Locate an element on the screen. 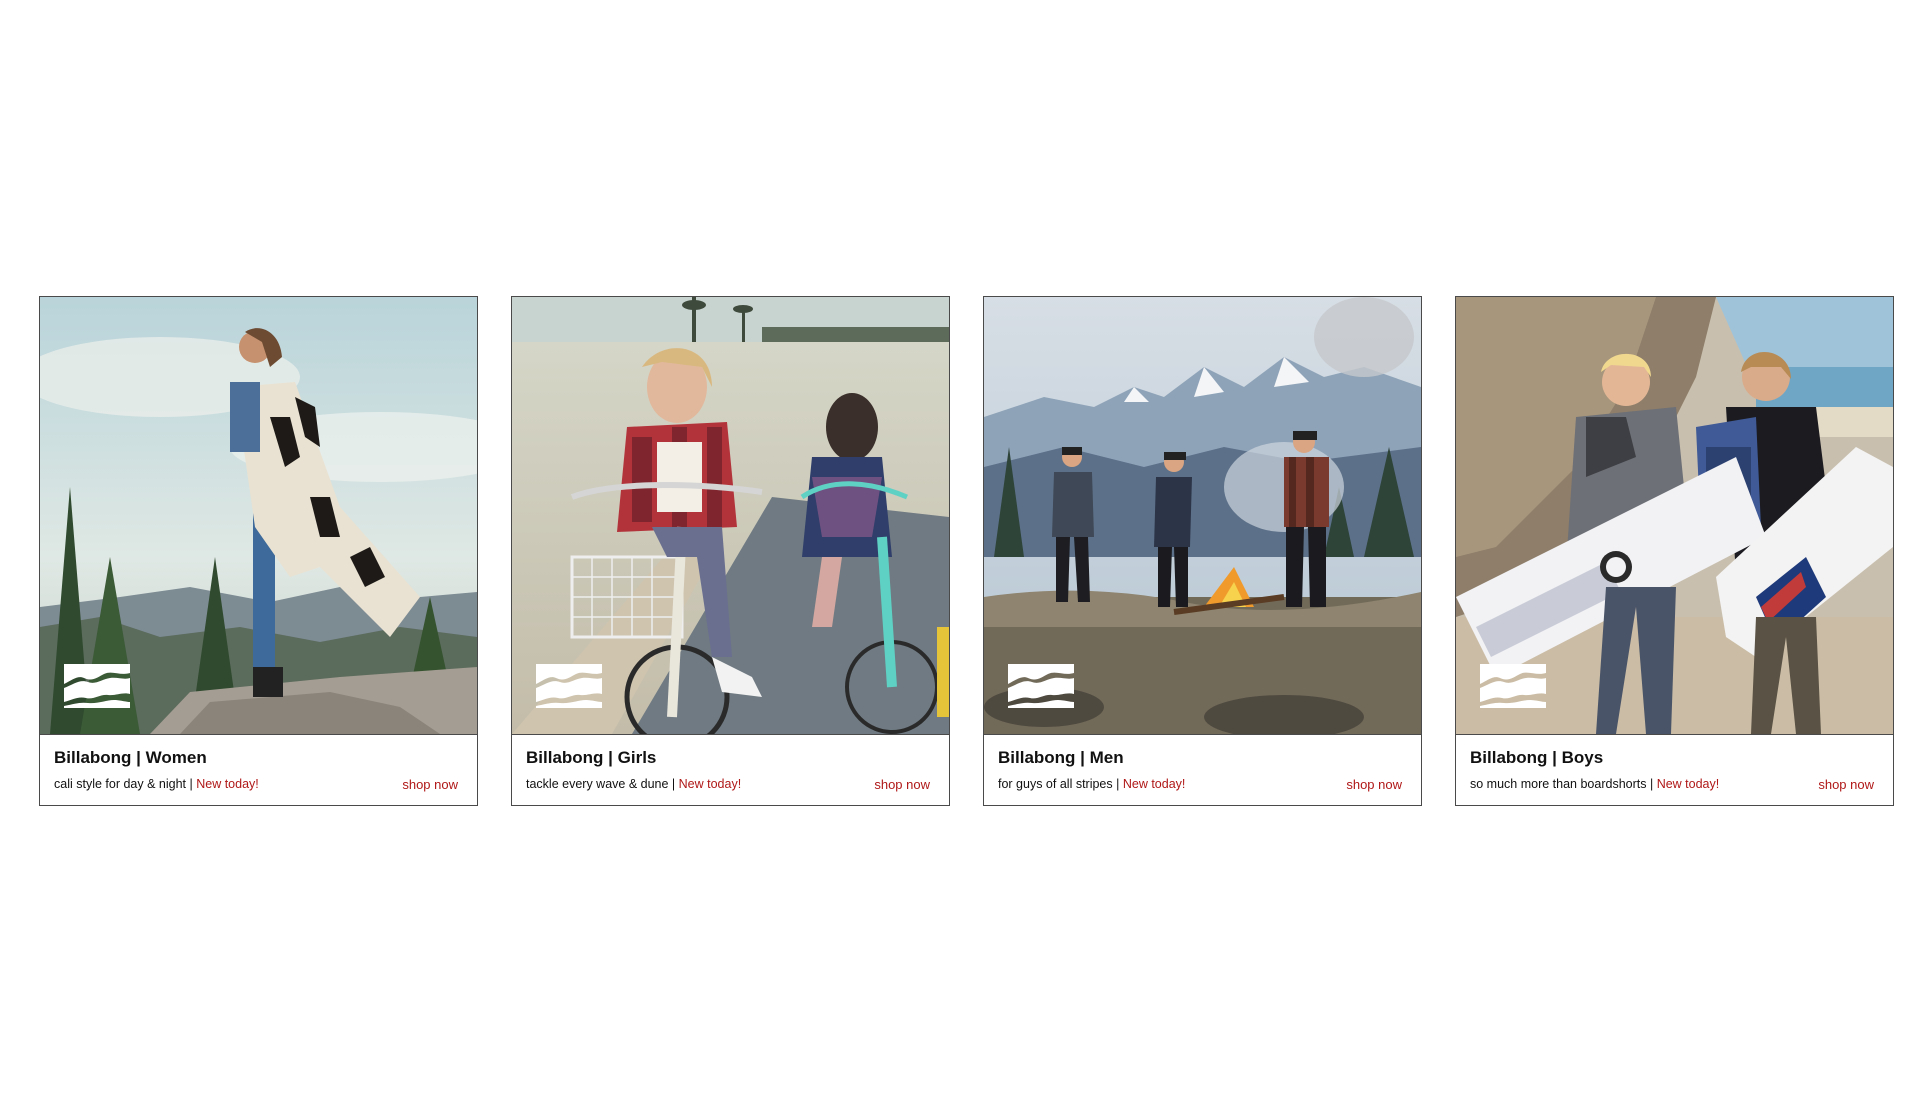 Image resolution: width=1920 pixels, height=1094 pixels. tagline-text: tackle every wave & dune is located at coordinates (597, 784).